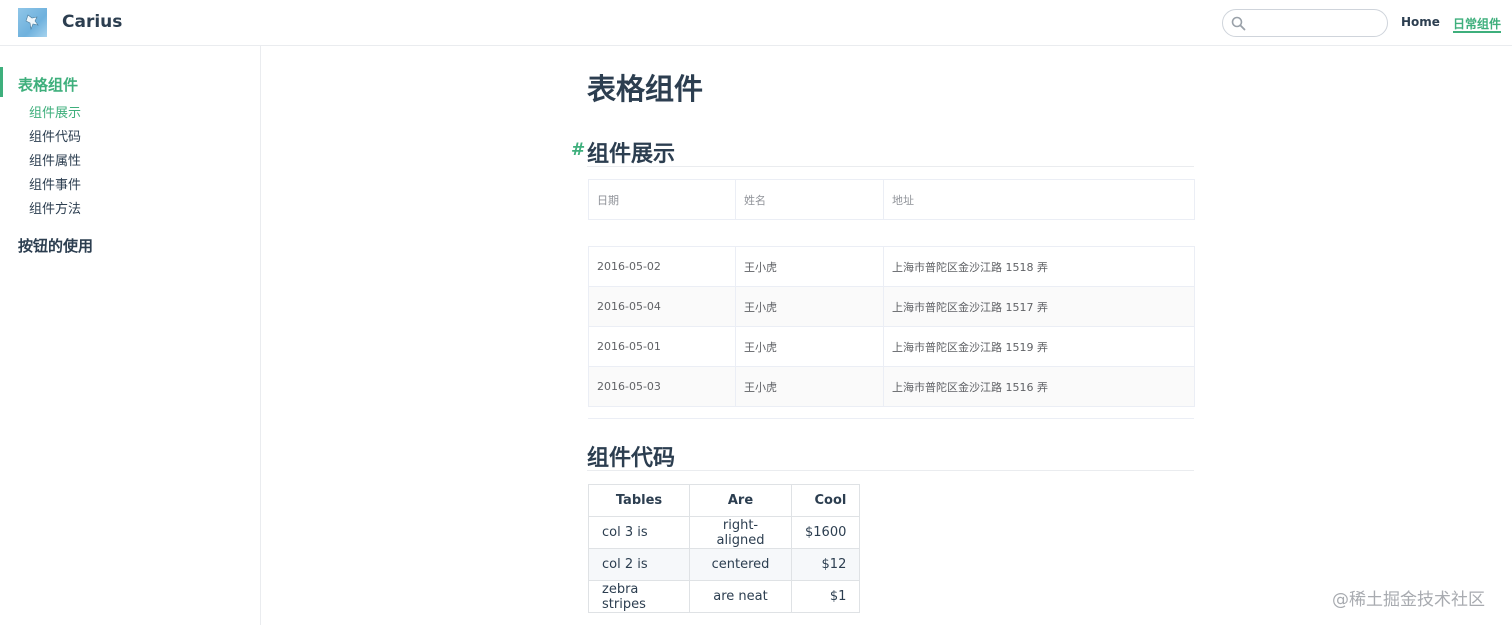 The width and height of the screenshot is (1512, 625). What do you see at coordinates (1420, 22) in the screenshot?
I see `nav-link-home: Home` at bounding box center [1420, 22].